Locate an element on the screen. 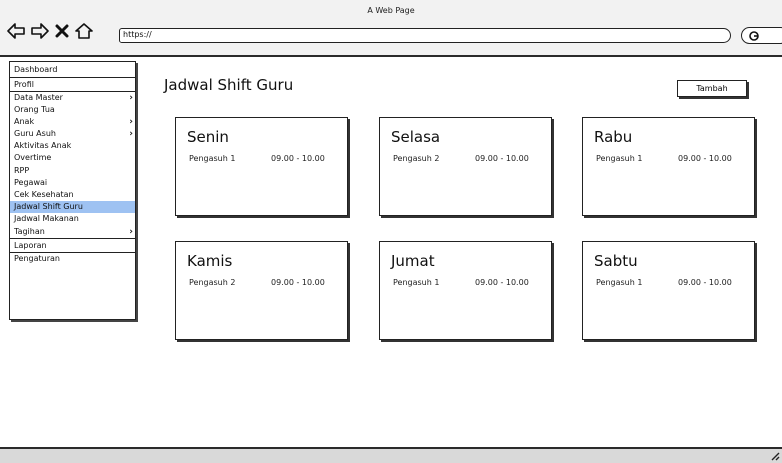  card-day: Sabtu is located at coordinates (616, 261).